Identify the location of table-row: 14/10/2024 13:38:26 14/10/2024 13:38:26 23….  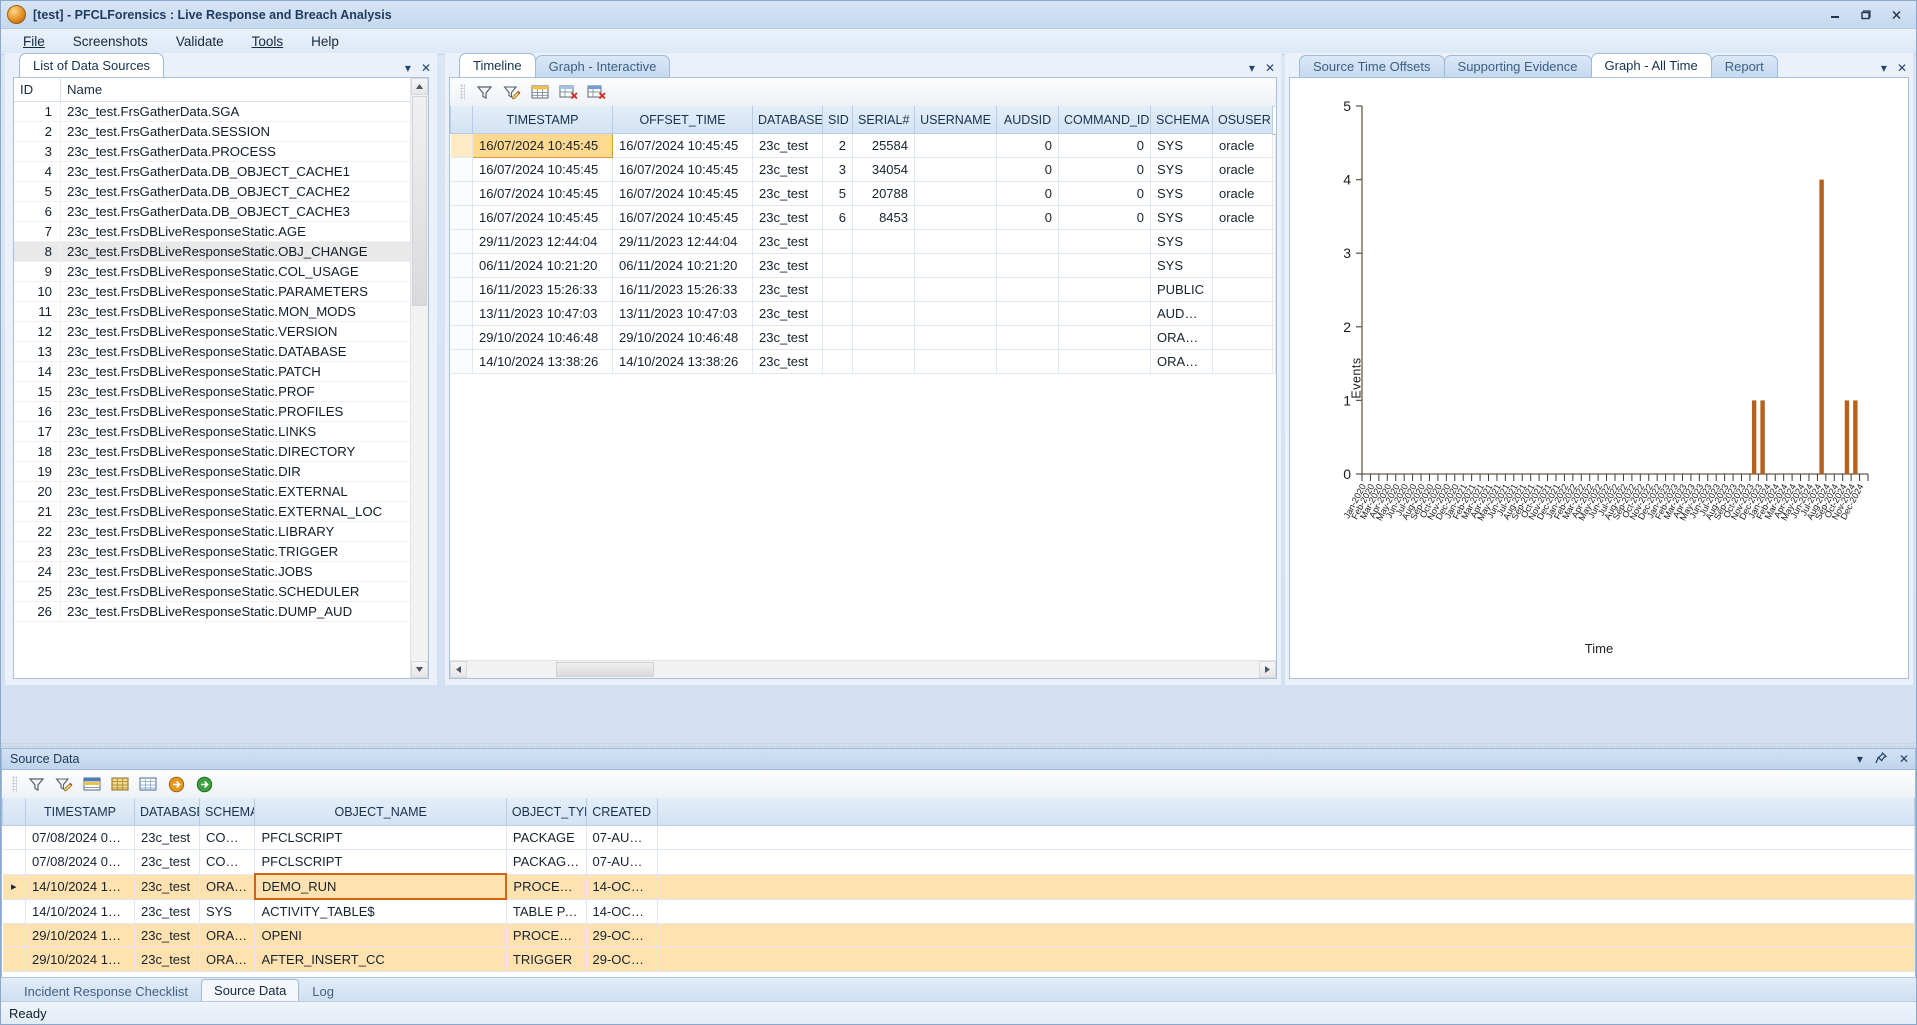
(863, 361).